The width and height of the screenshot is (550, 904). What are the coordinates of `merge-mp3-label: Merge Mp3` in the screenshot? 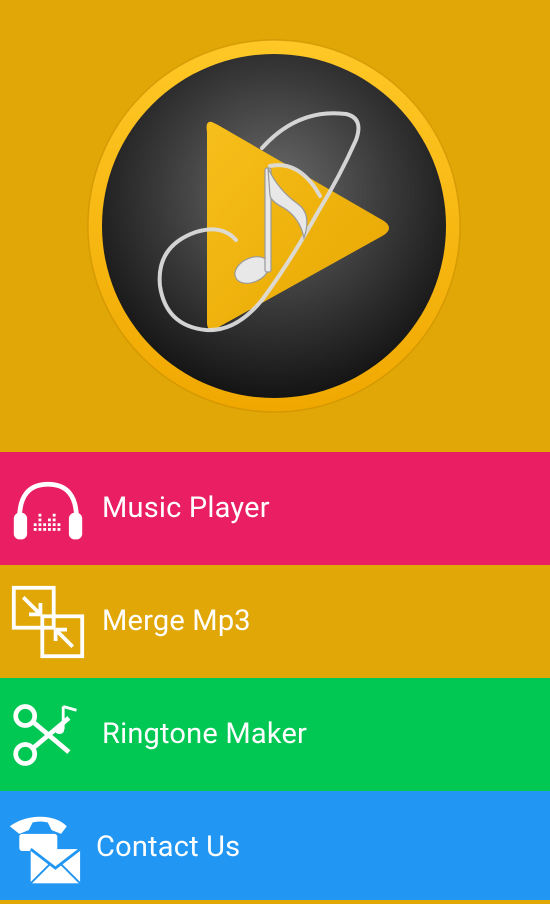 It's located at (176, 621).